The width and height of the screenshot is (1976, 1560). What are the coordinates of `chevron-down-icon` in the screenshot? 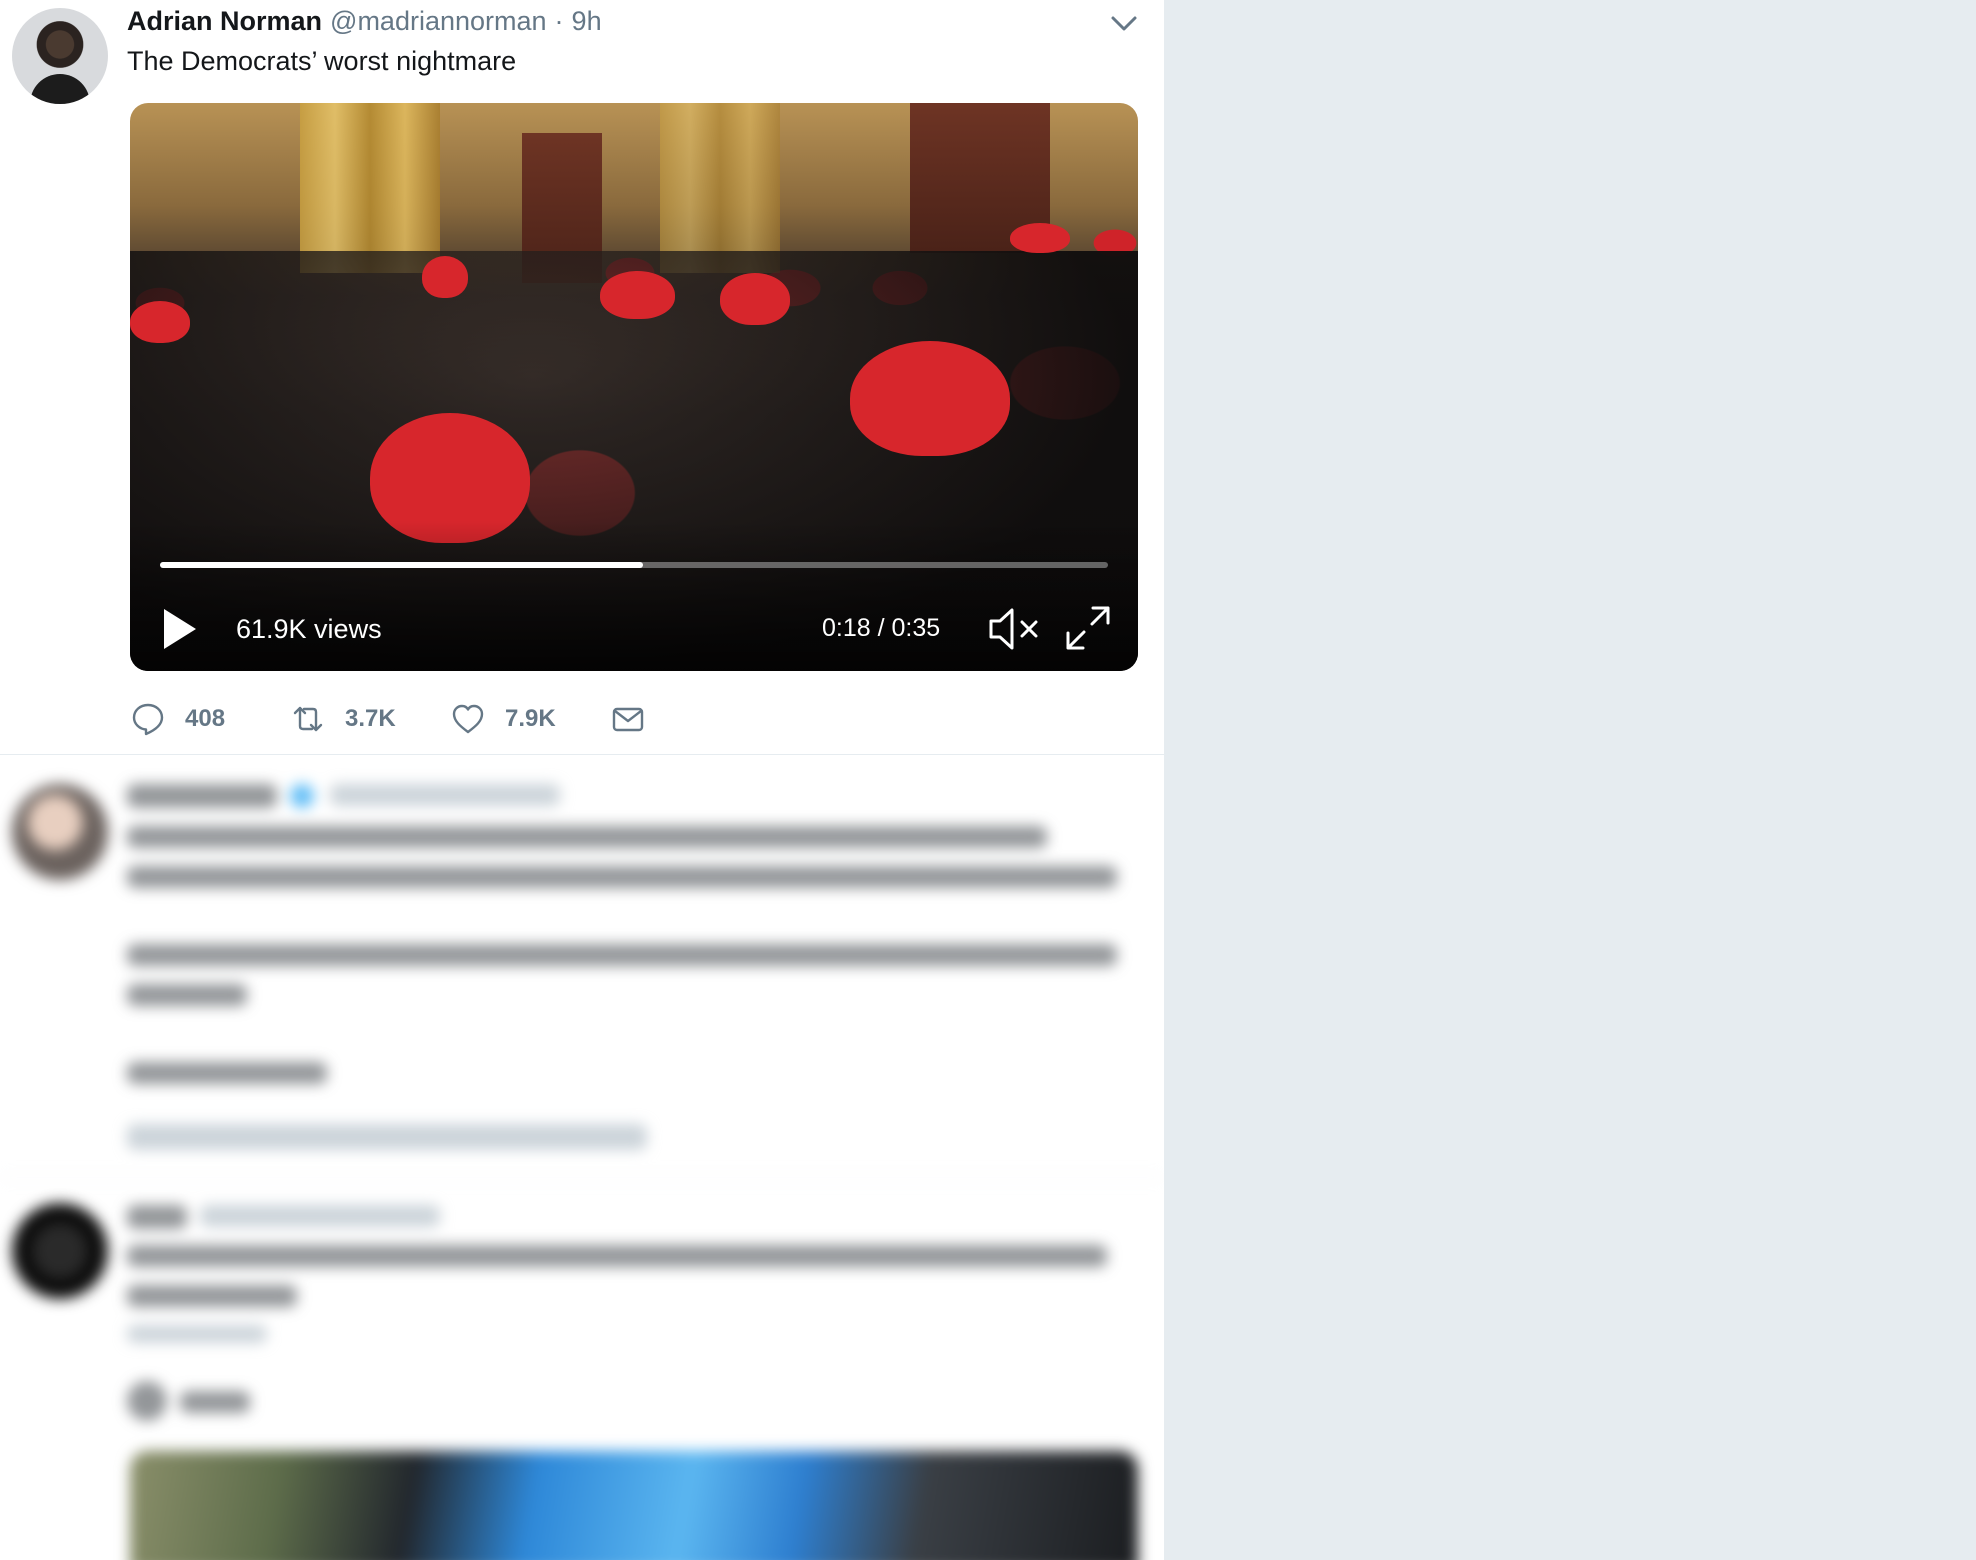 It's located at (1124, 24).